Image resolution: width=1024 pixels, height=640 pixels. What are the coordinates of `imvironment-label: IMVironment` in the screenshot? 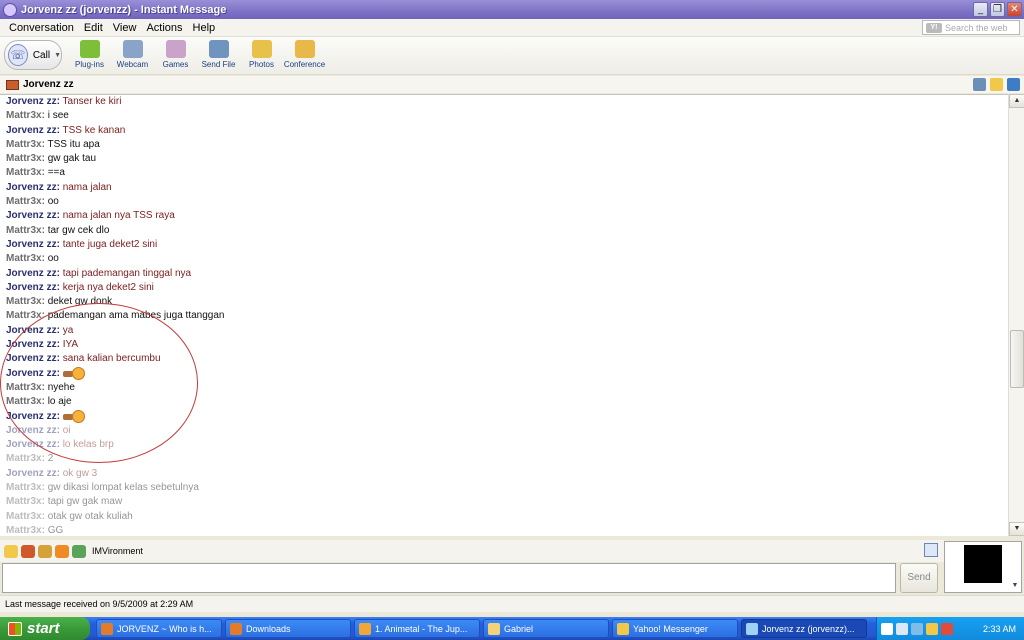 It's located at (117, 551).